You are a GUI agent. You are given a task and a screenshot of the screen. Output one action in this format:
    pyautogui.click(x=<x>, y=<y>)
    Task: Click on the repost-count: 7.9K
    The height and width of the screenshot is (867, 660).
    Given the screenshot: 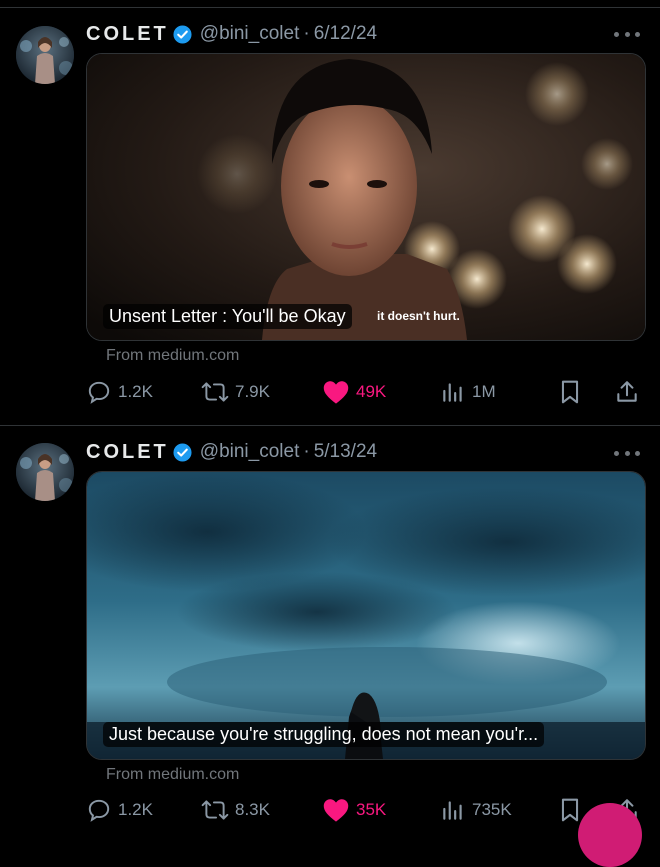 What is the action you would take?
    pyautogui.click(x=252, y=391)
    